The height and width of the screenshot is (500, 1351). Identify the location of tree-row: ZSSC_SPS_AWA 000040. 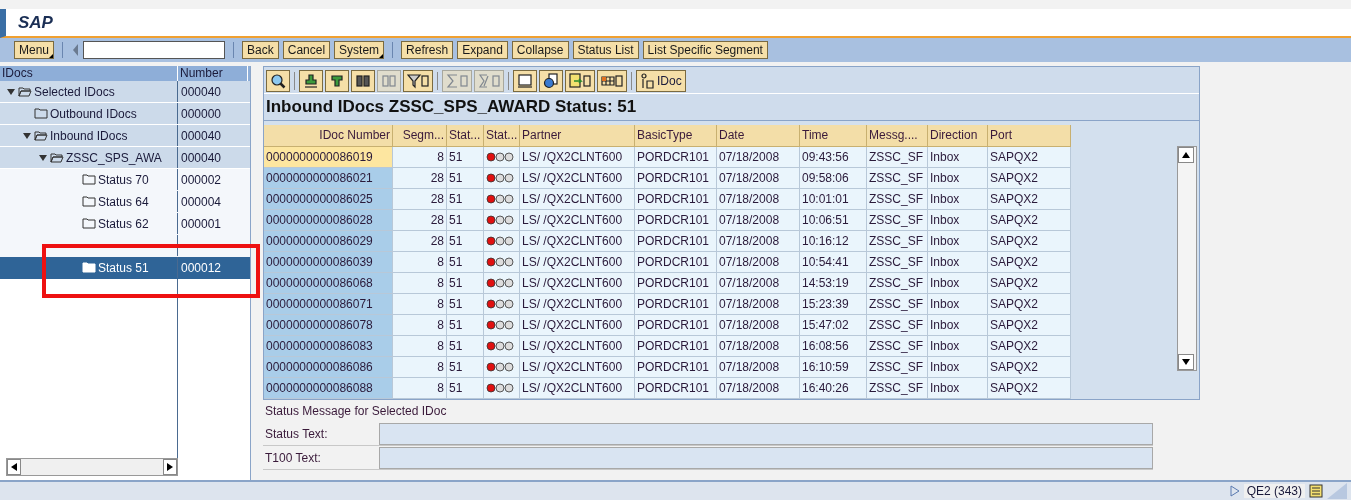
(125, 158).